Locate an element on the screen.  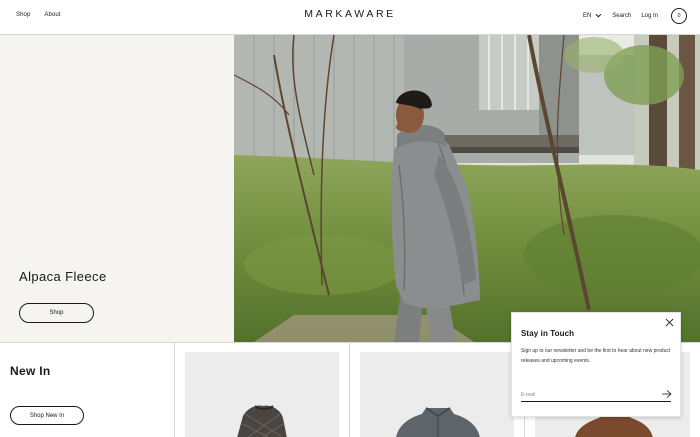
email-field is located at coordinates (596, 395).